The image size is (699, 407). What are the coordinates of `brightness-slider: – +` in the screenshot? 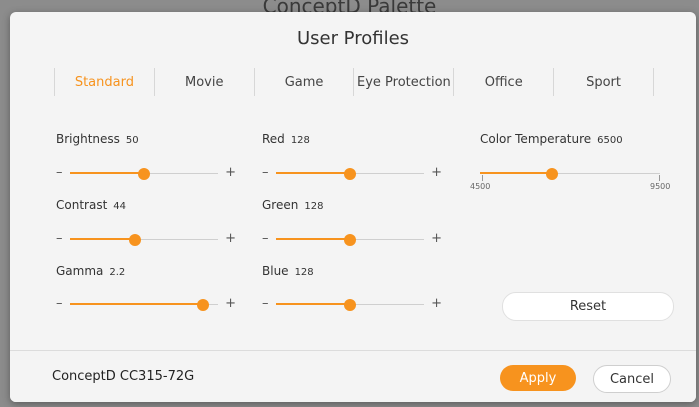 It's located at (146, 173).